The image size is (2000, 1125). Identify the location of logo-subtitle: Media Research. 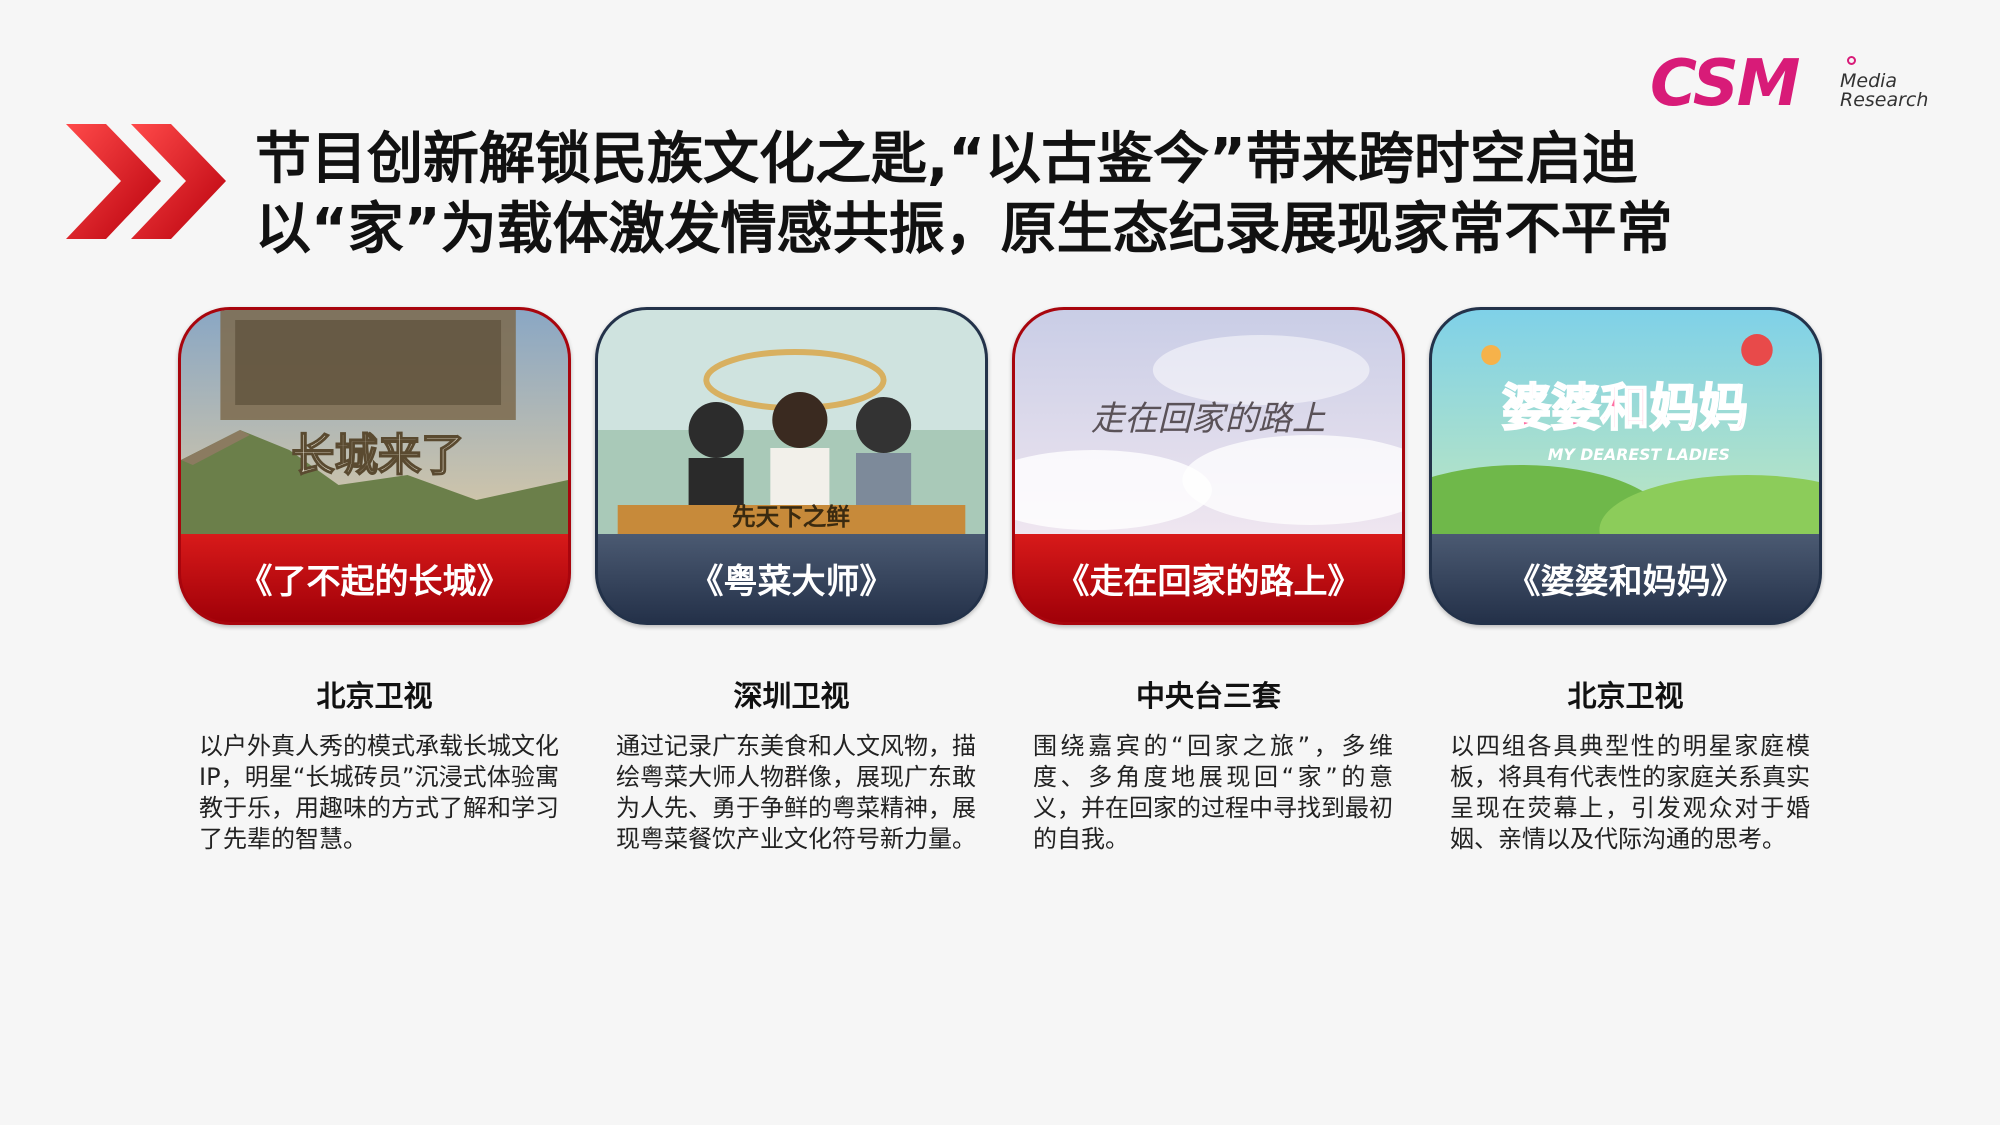
(1884, 90).